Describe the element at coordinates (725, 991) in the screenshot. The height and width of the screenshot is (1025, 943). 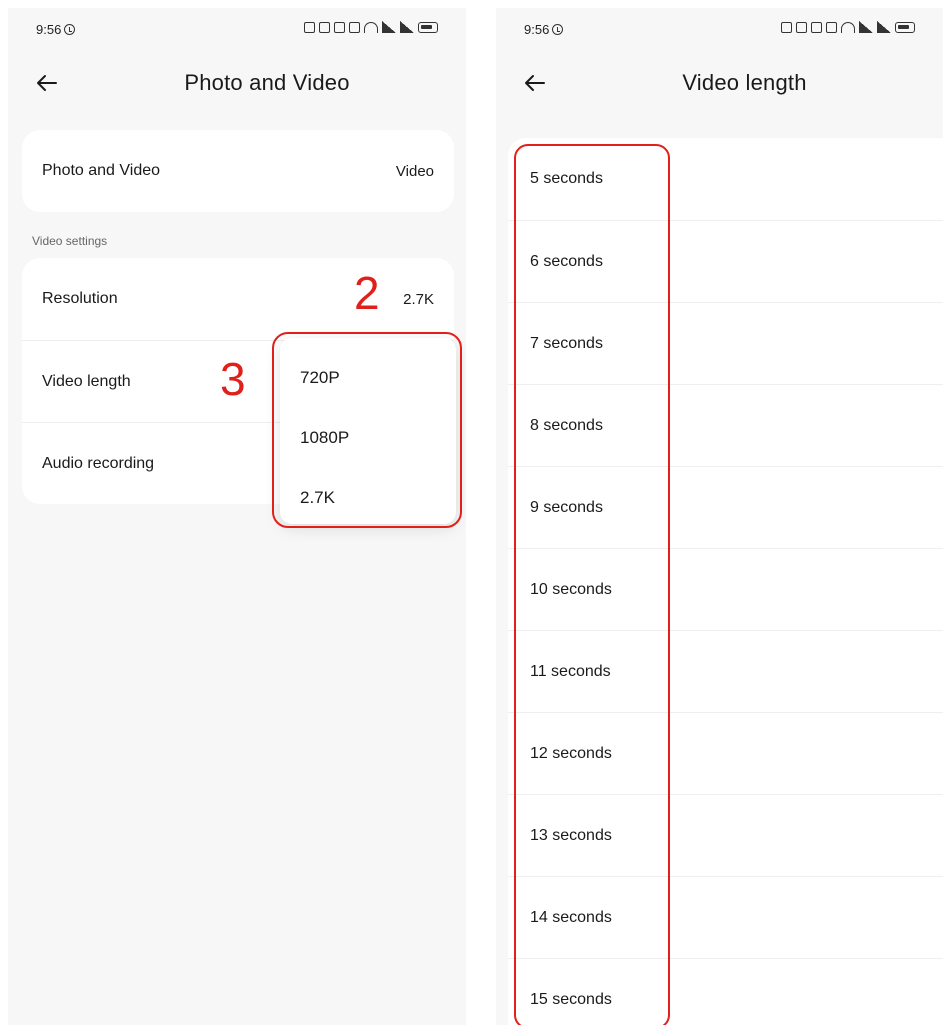
I see `list-item: 15 seconds` at that location.